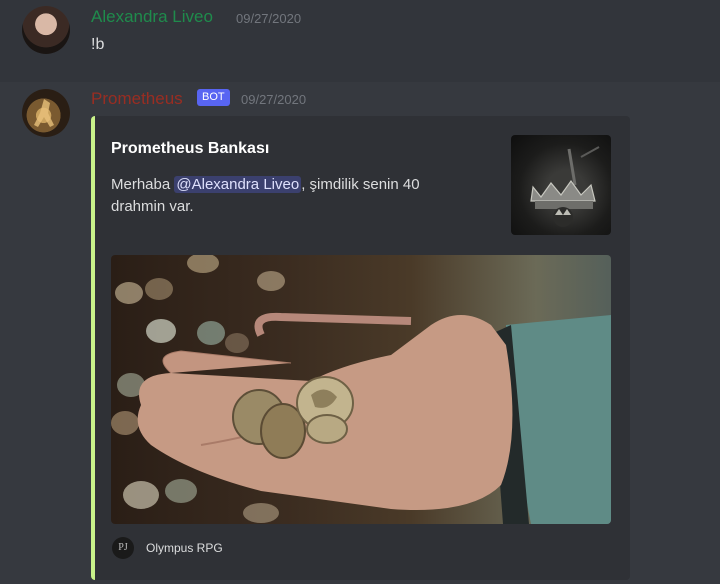 The image size is (720, 584). I want to click on embed-thumbnail, so click(561, 185).